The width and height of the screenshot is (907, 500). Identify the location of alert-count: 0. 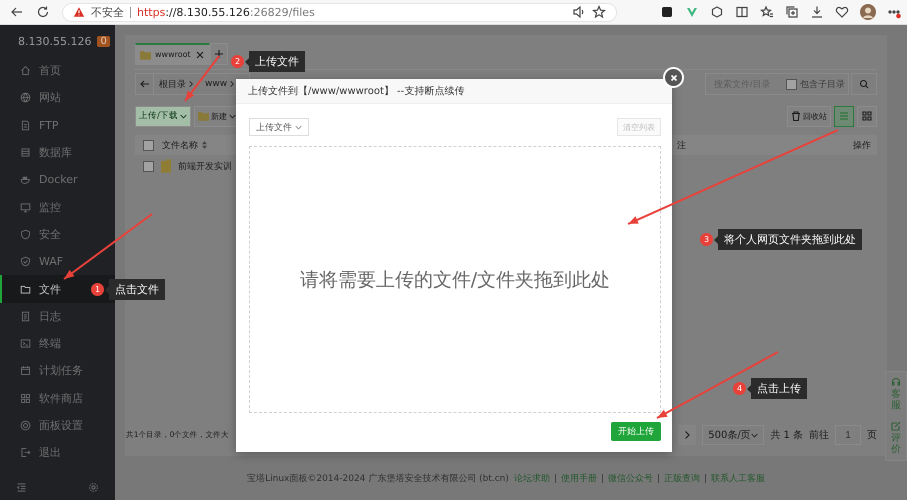
(103, 41).